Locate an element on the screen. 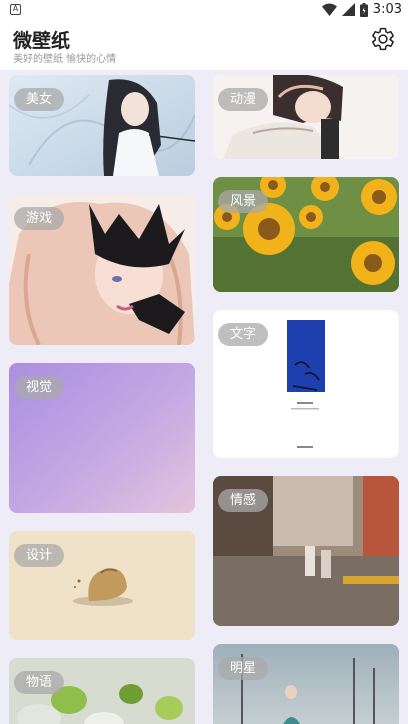 The height and width of the screenshot is (724, 408). category-card-text: 文字 is located at coordinates (306, 384).